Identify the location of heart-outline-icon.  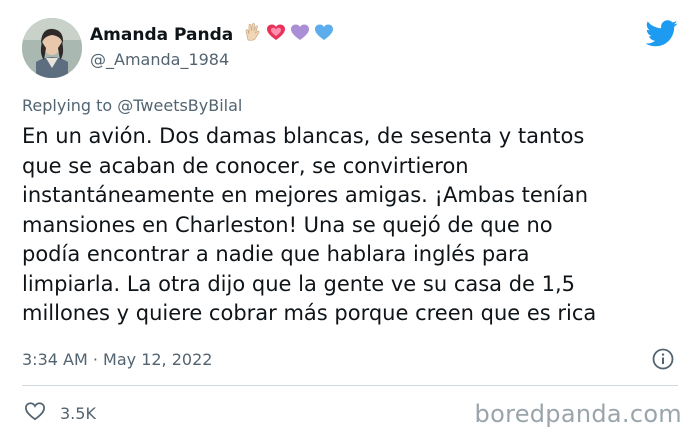
(35, 413).